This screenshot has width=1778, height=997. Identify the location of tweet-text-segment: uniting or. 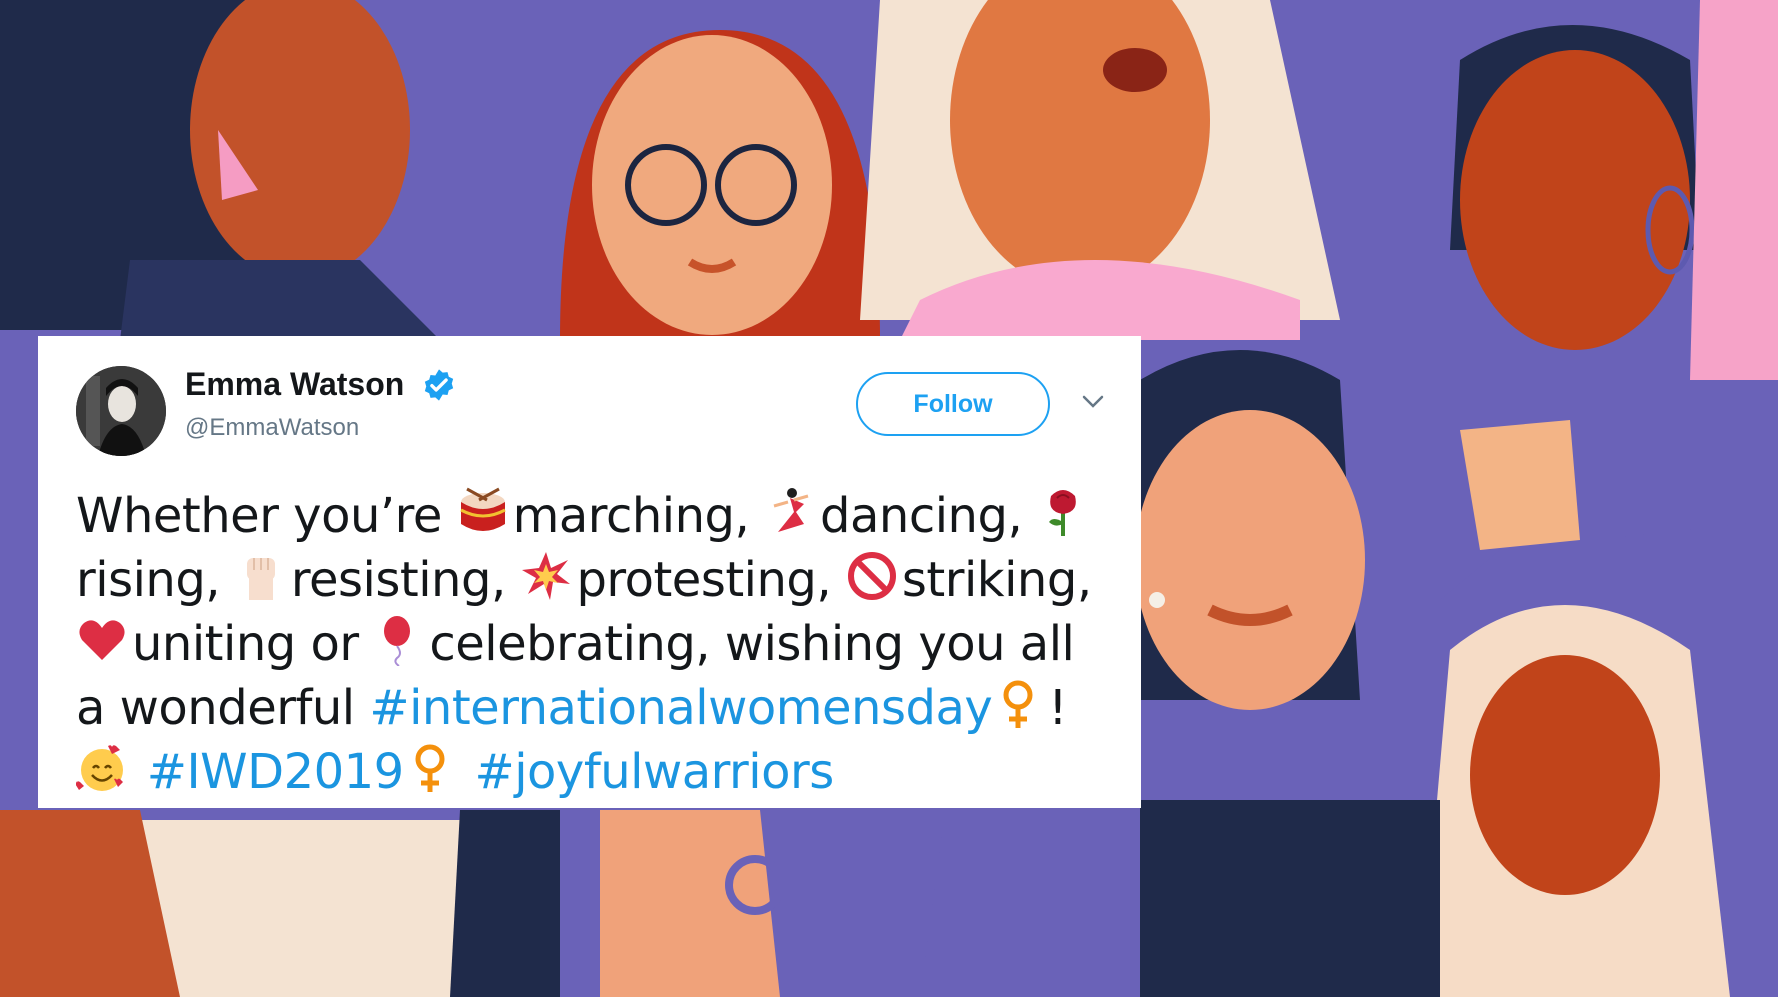
(253, 644).